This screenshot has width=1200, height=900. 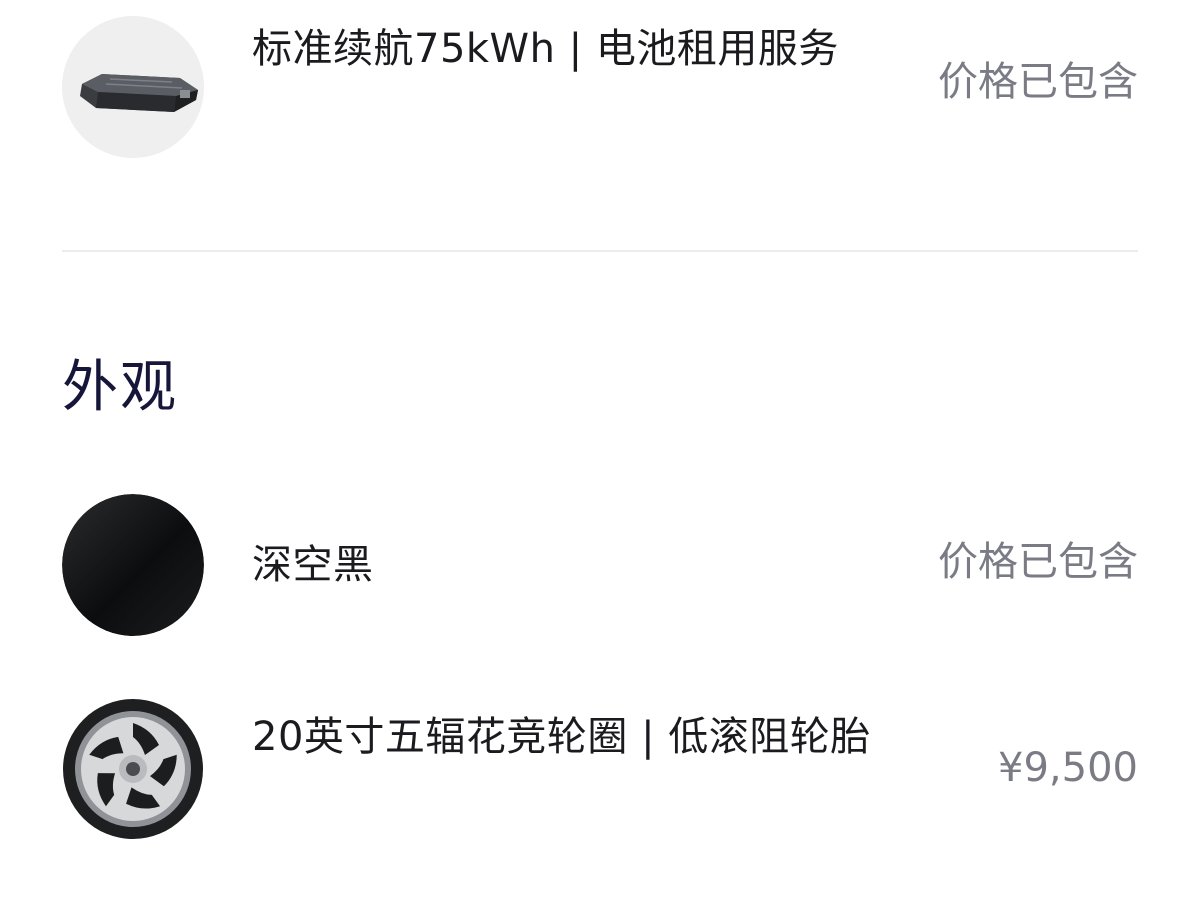 I want to click on battery-pack-image, so click(x=133, y=87).